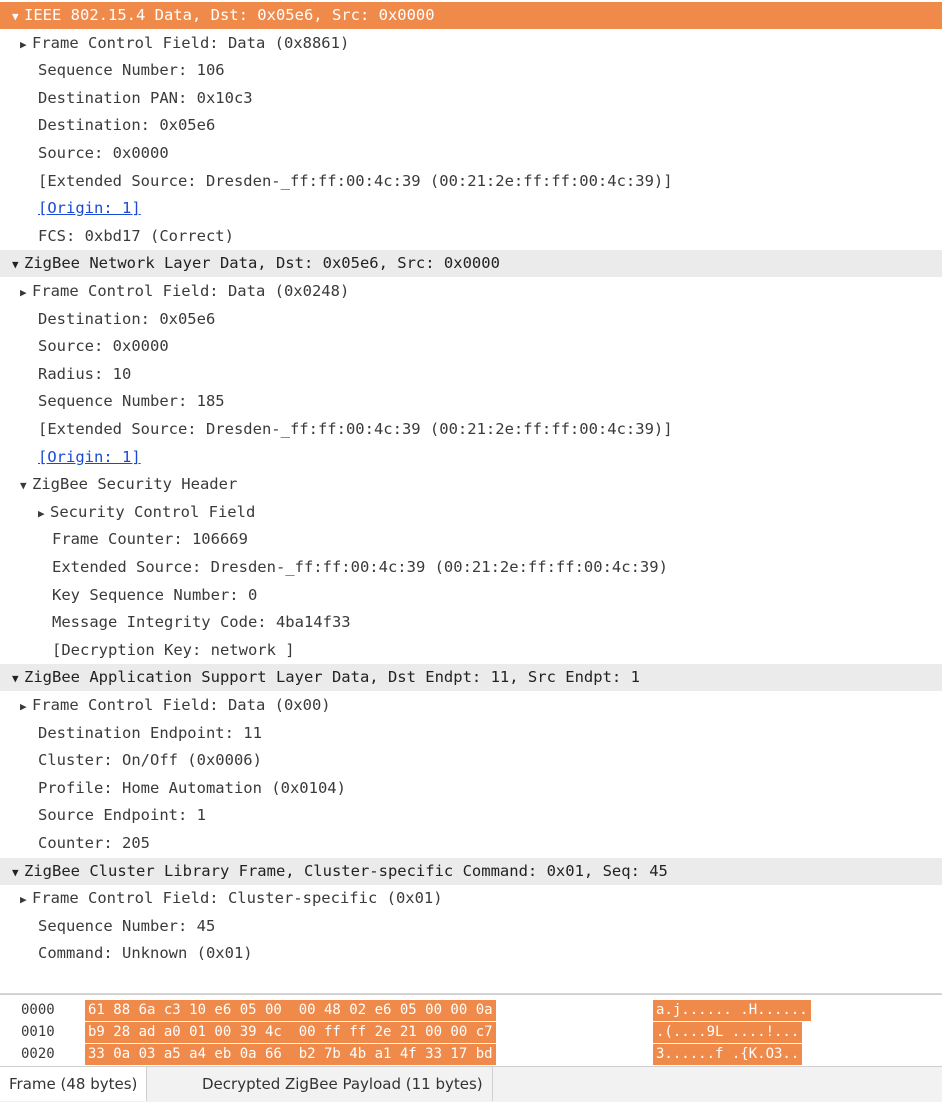 The width and height of the screenshot is (942, 1102). I want to click on zcl-sequence-number: Sequence Number: 45, so click(471, 926).